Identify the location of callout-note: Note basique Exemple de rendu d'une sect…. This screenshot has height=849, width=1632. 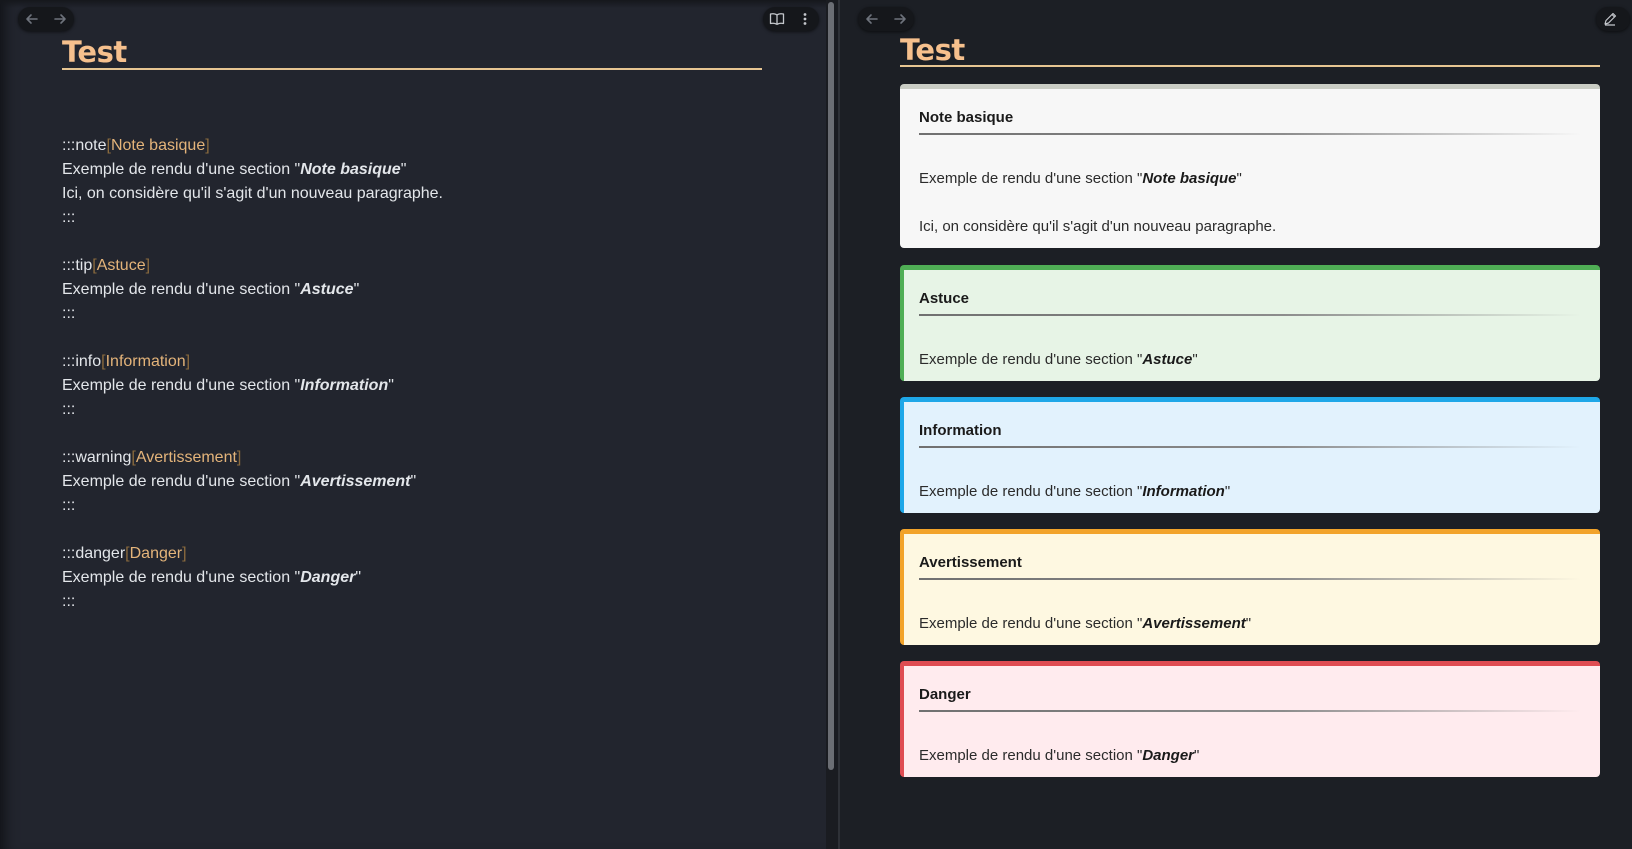
(1250, 166).